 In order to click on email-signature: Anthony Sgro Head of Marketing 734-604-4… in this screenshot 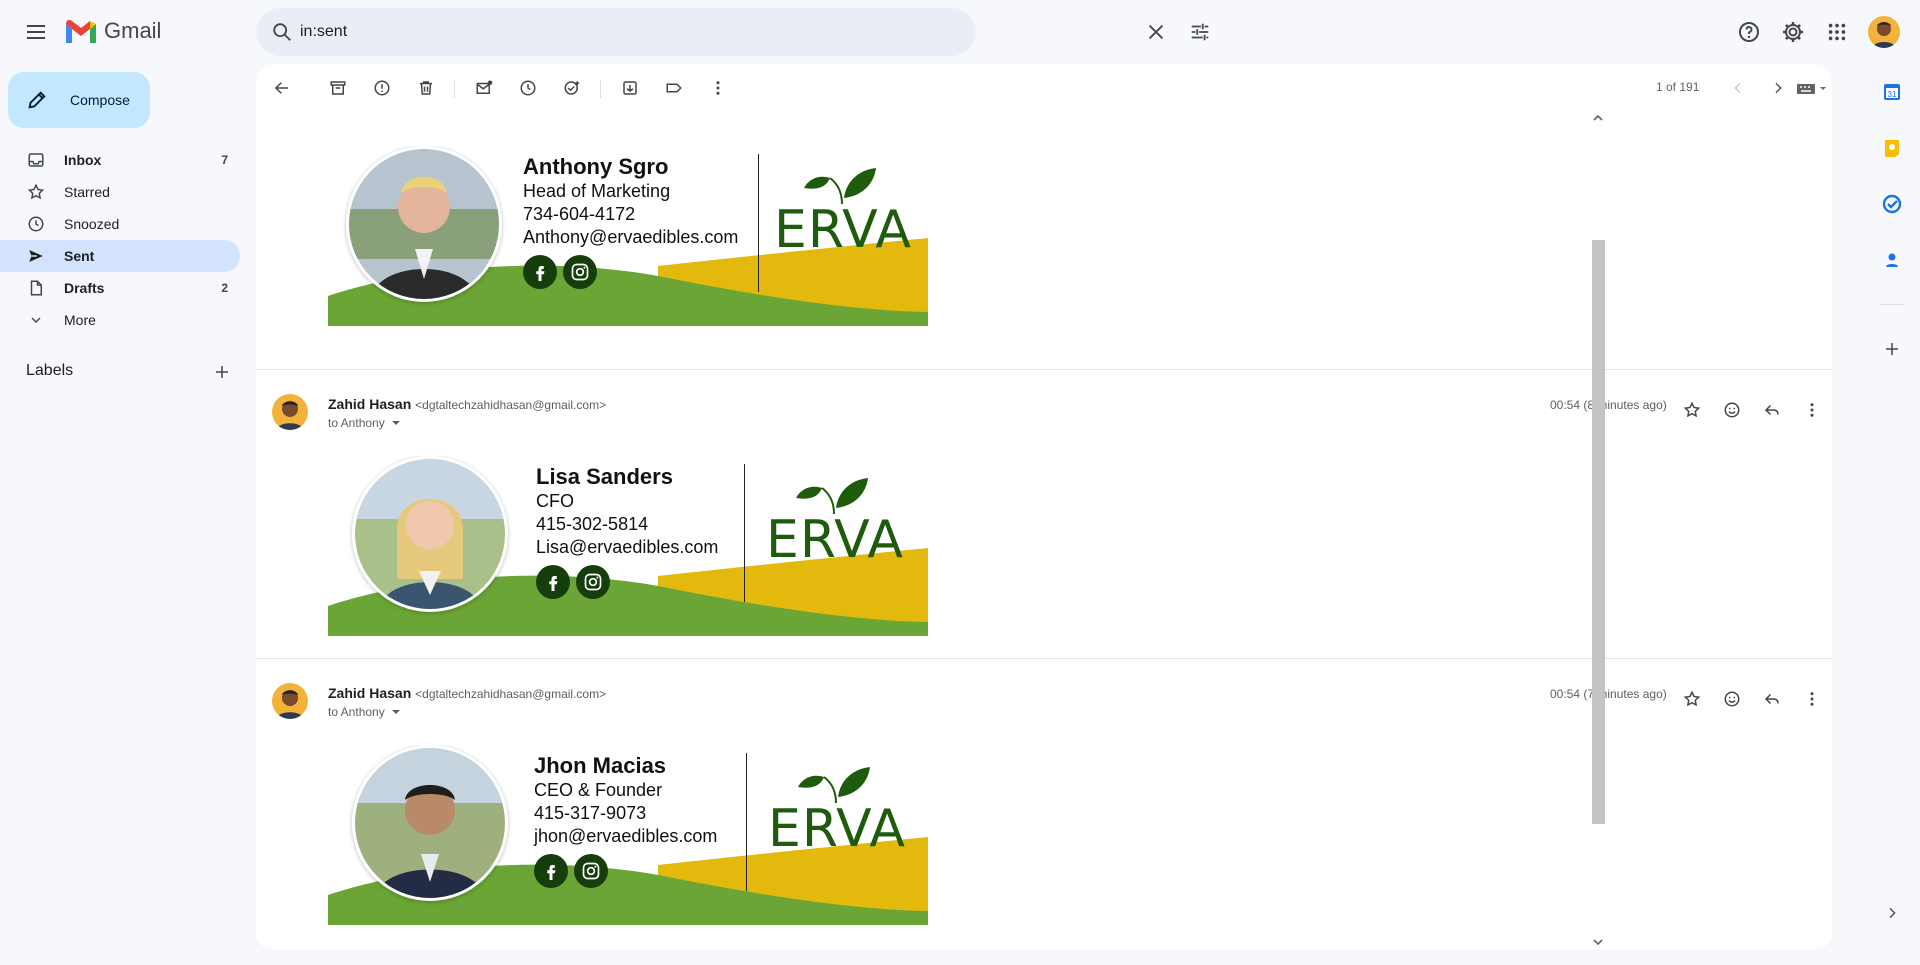, I will do `click(628, 236)`.